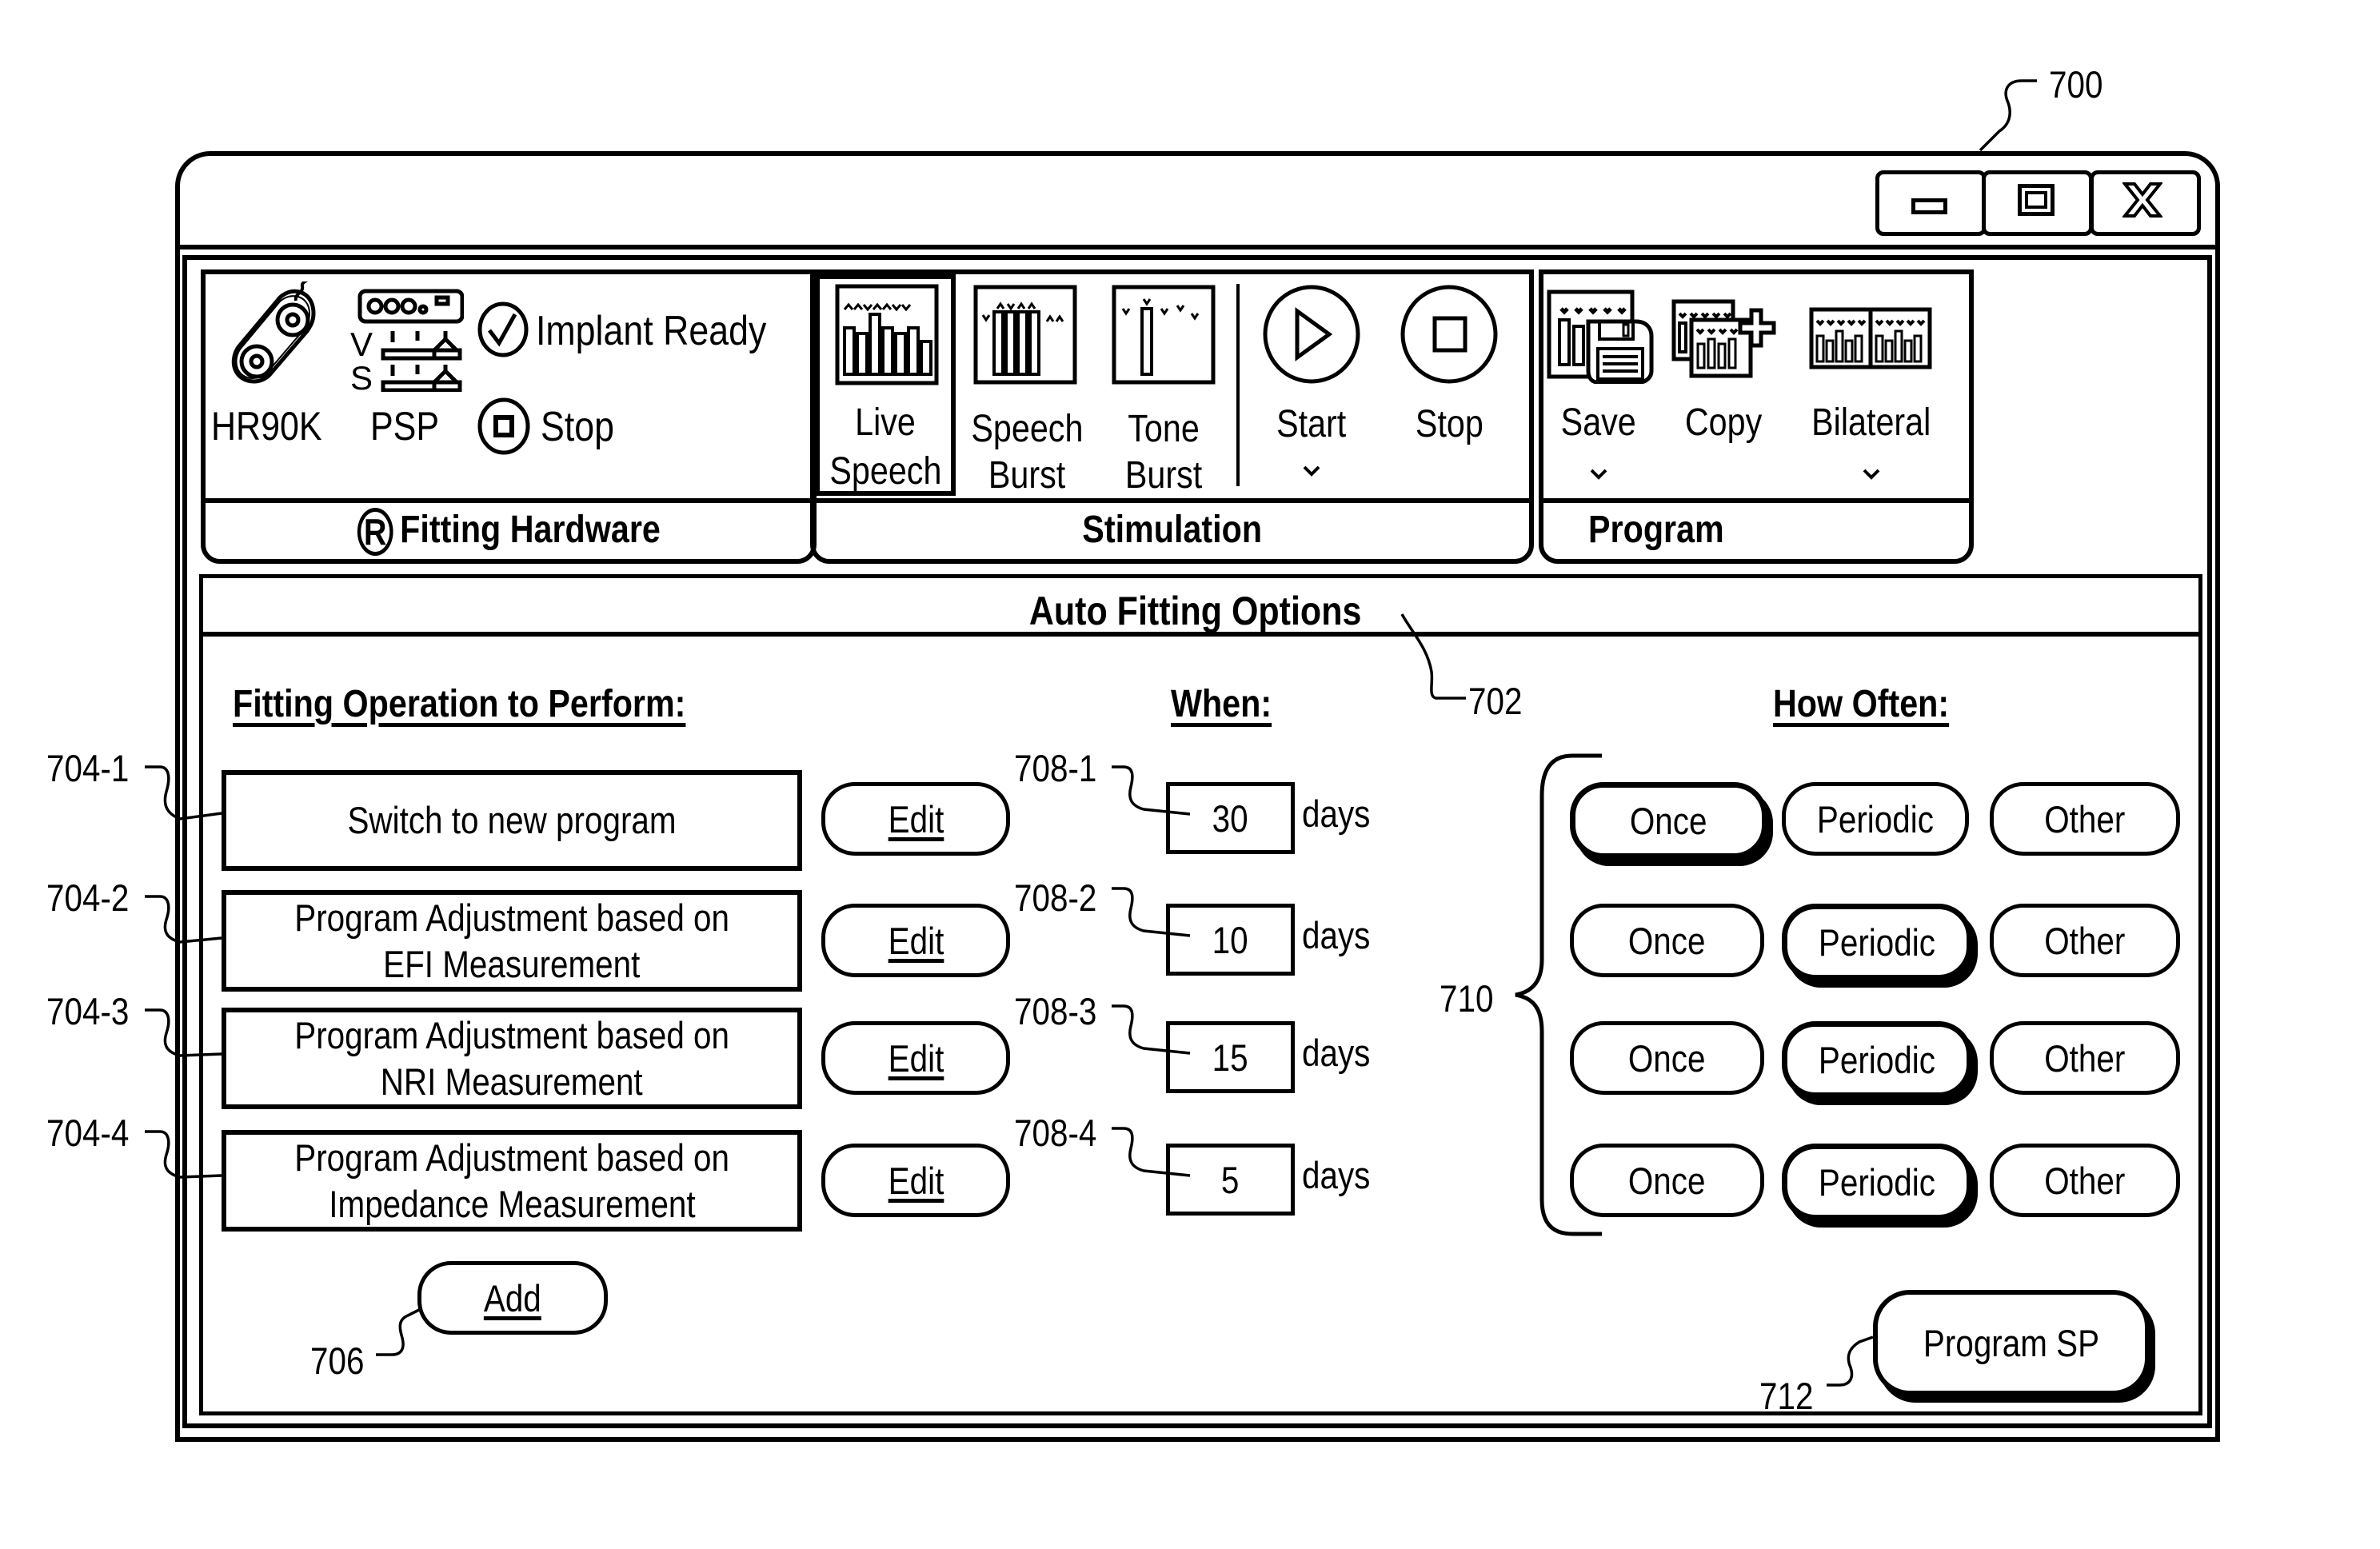 The image size is (2380, 1549). What do you see at coordinates (337, 1360) in the screenshot?
I see `ref-label-706: 706` at bounding box center [337, 1360].